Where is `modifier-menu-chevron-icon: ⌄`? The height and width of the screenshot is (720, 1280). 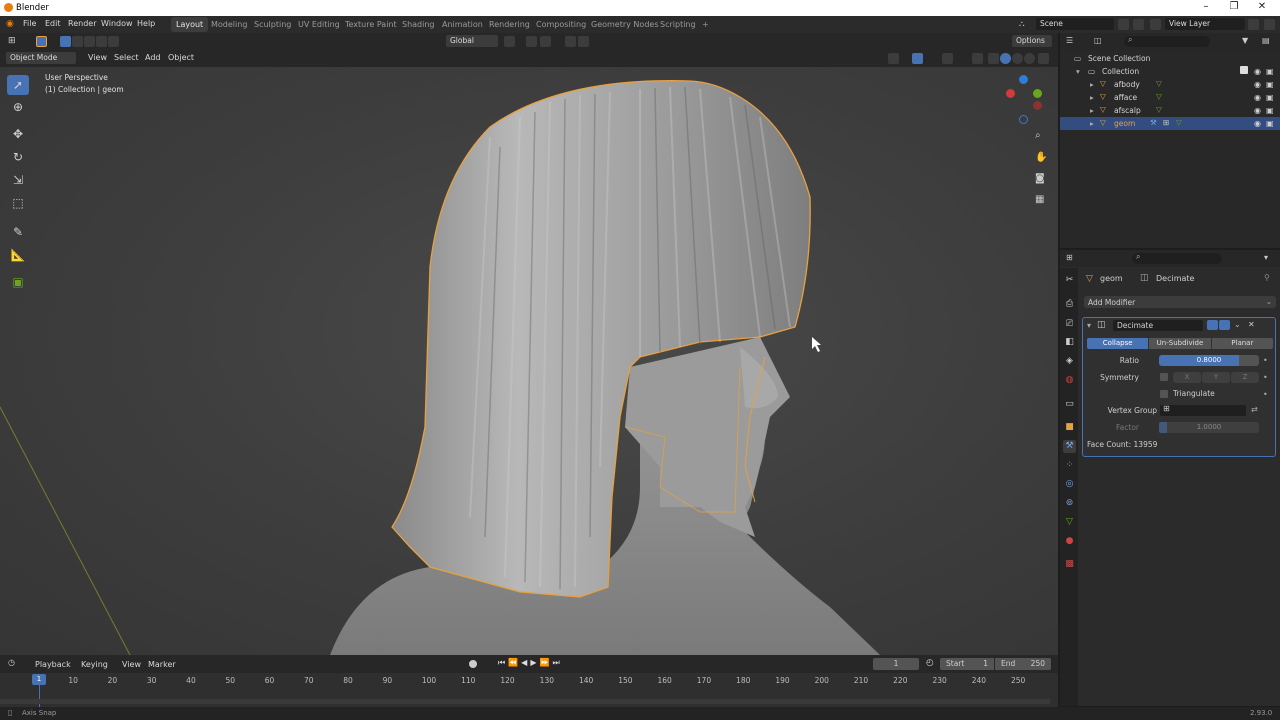 modifier-menu-chevron-icon: ⌄ is located at coordinates (1237, 324).